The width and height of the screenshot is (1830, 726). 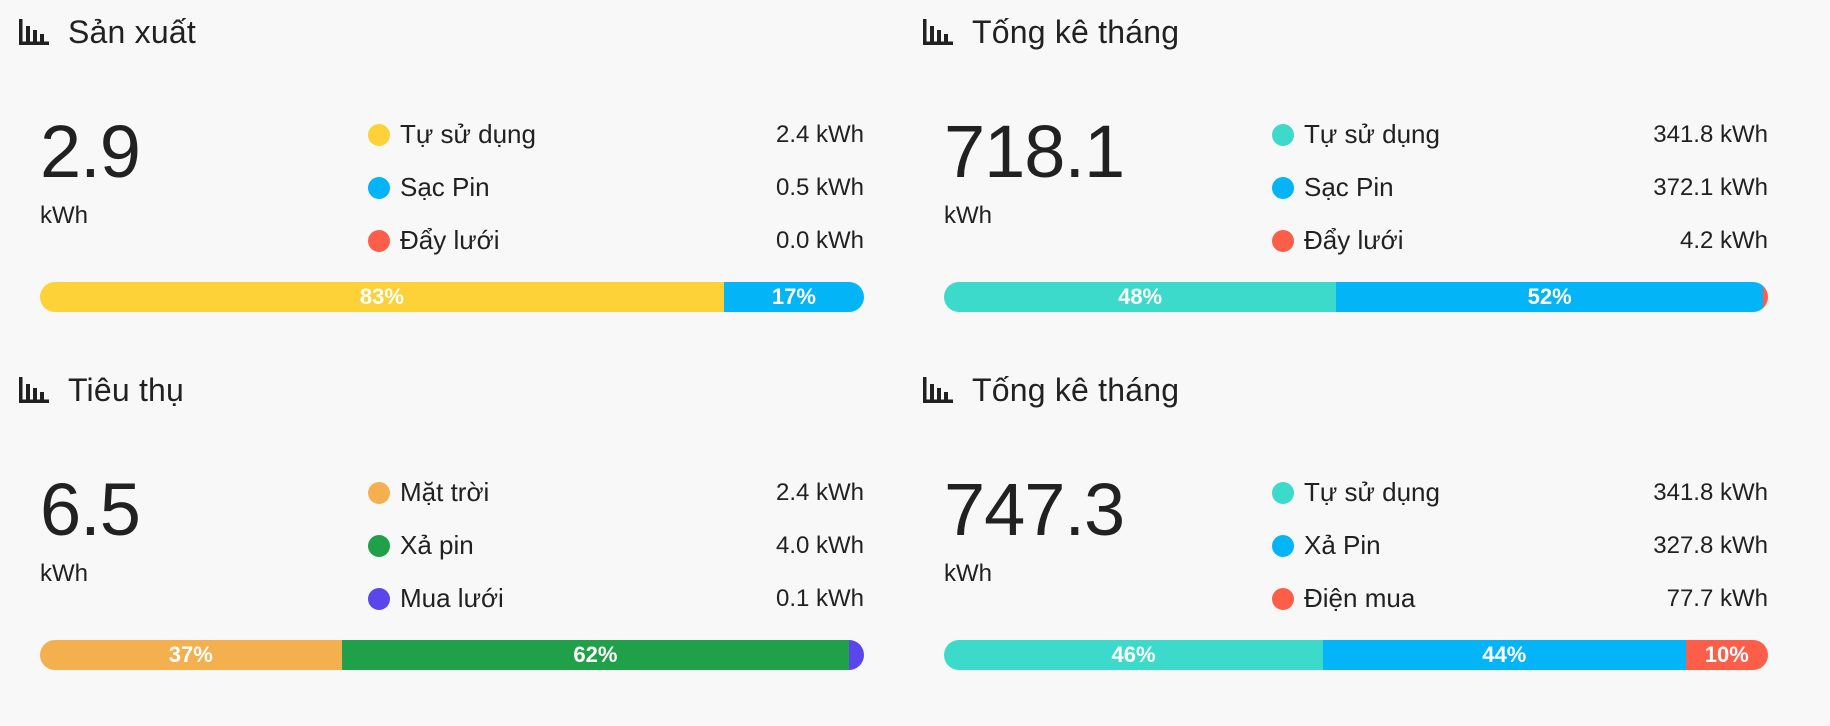 What do you see at coordinates (1034, 509) in the screenshot?
I see `total-value: 747.3` at bounding box center [1034, 509].